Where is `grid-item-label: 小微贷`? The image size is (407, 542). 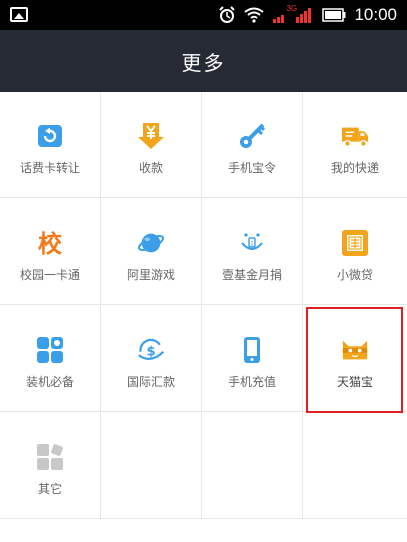 grid-item-label: 小微贷 is located at coordinates (354, 275).